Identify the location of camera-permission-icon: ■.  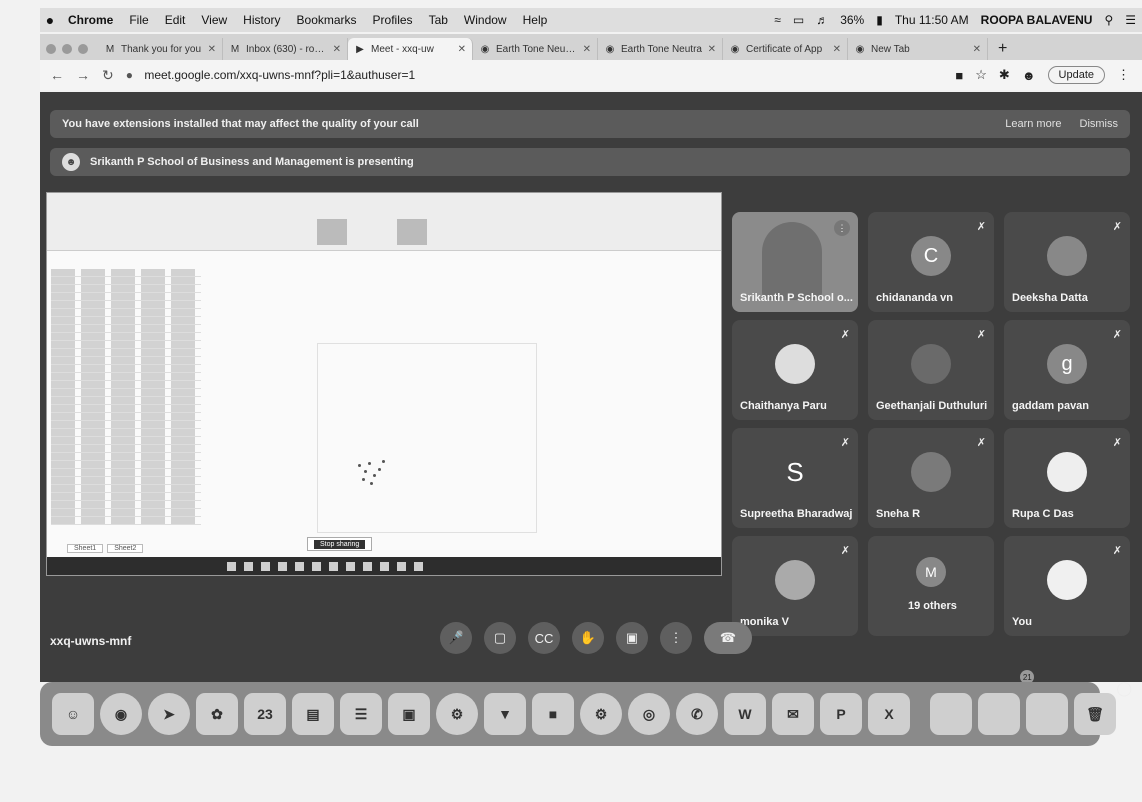
(959, 75).